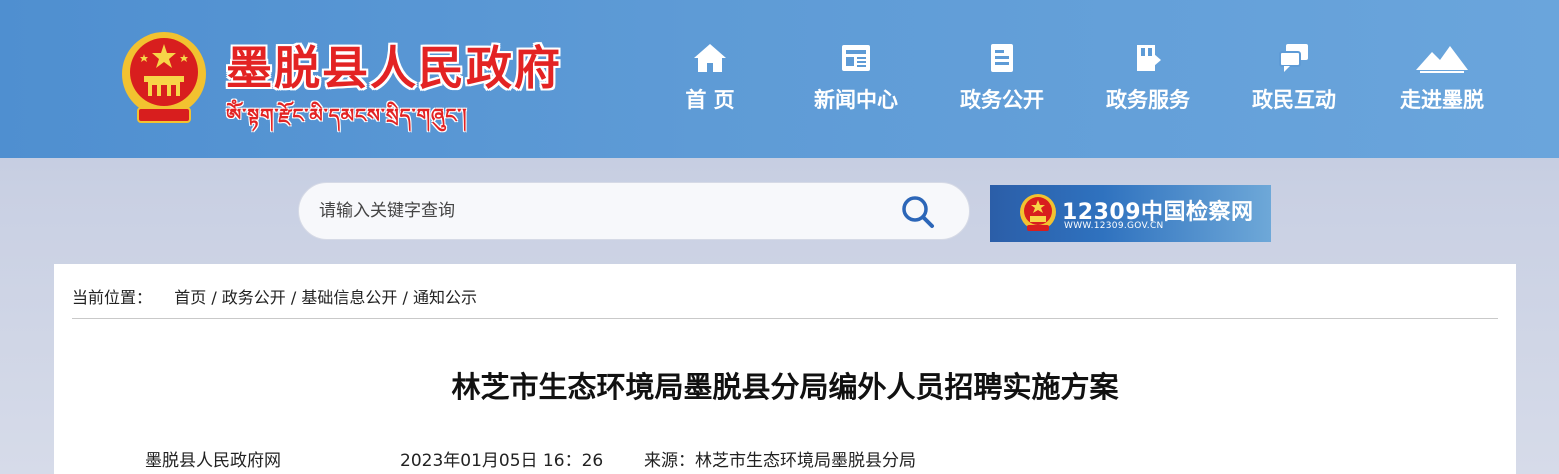 The width and height of the screenshot is (1559, 474). What do you see at coordinates (394, 68) in the screenshot?
I see `site-title: 墨脱县人民政府` at bounding box center [394, 68].